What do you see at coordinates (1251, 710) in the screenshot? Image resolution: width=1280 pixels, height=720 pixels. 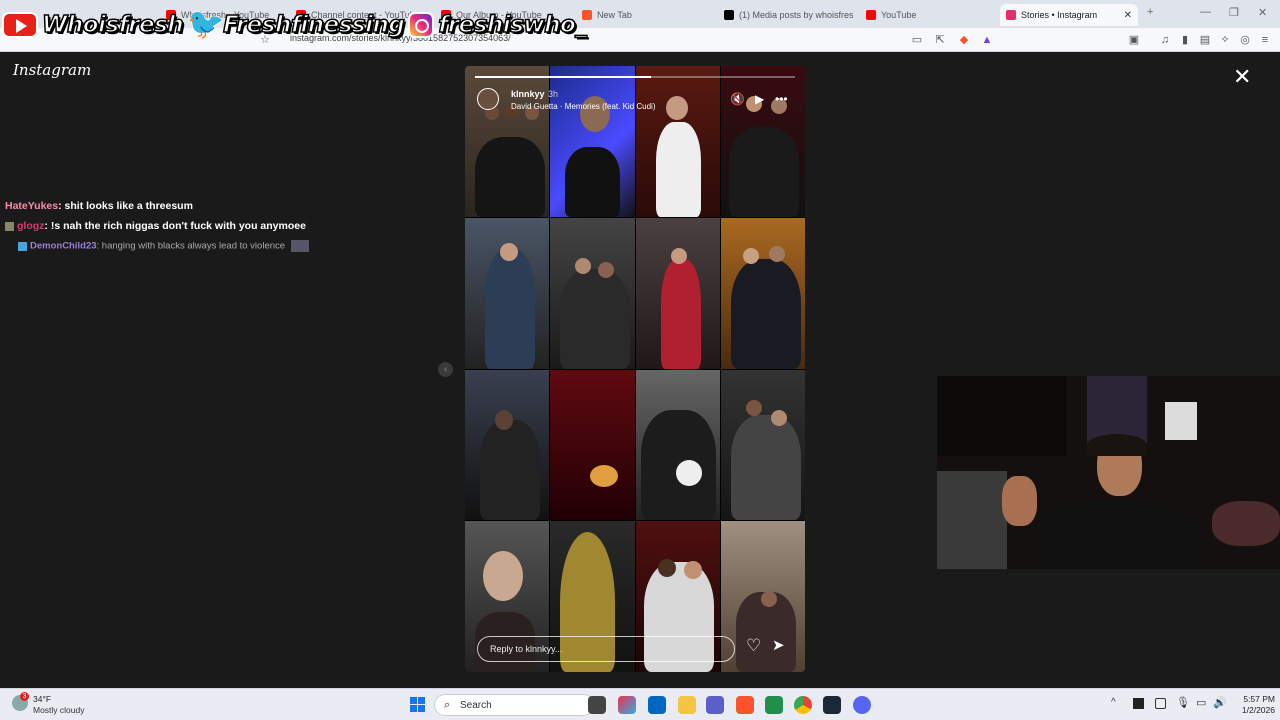 I see `clock-date: 1/2/2026` at bounding box center [1251, 710].